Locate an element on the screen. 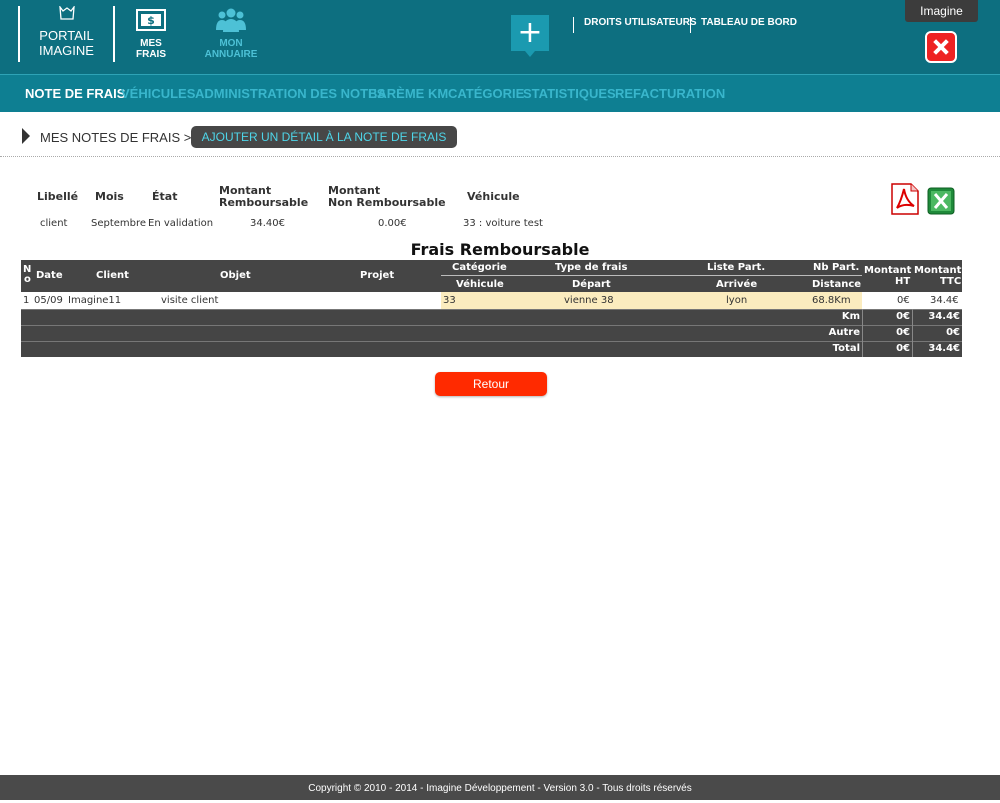  summary-km-ttc: 34.4€ is located at coordinates (944, 316).